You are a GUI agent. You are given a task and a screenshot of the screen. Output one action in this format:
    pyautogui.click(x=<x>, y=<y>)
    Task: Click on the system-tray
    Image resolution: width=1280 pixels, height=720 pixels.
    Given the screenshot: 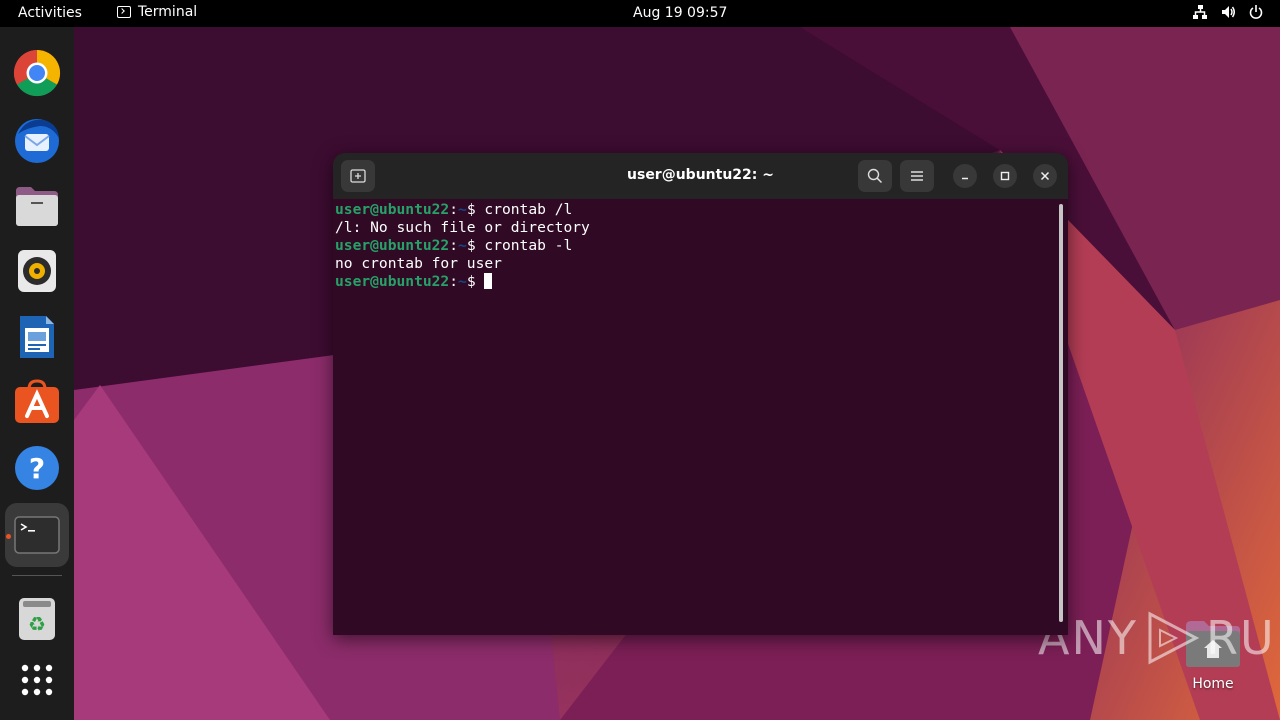 What is the action you would take?
    pyautogui.click(x=1228, y=12)
    